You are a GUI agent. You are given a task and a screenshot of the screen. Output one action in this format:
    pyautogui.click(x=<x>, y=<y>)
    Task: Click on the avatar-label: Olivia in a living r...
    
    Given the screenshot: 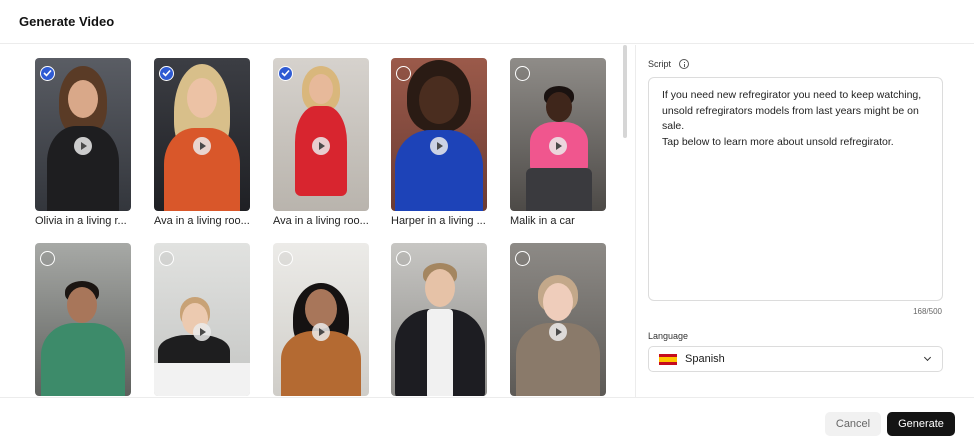 What is the action you would take?
    pyautogui.click(x=81, y=221)
    